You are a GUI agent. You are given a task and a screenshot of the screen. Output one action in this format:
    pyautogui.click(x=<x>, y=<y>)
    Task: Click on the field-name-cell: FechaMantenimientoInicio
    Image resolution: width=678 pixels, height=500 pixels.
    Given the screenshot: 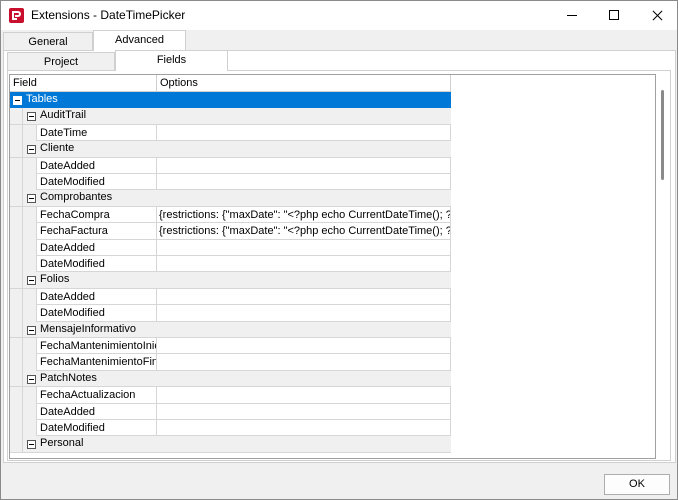 What is the action you would take?
    pyautogui.click(x=96, y=346)
    